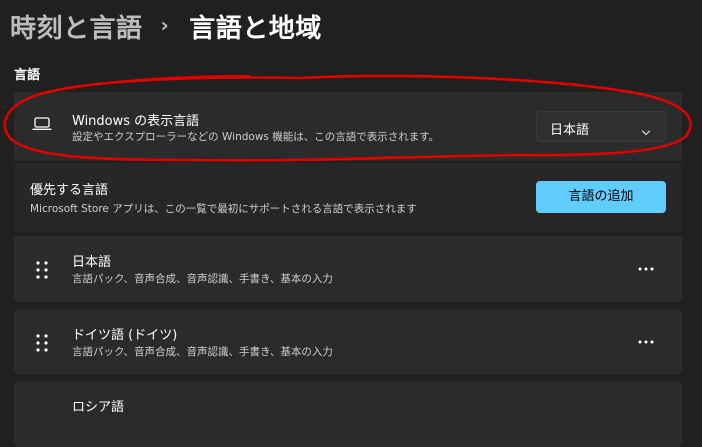  I want to click on language-list-item: ドイツ語 (ドイツ) 言語パック、音声合成、音声認識、手書き、基本の入力, so click(348, 342).